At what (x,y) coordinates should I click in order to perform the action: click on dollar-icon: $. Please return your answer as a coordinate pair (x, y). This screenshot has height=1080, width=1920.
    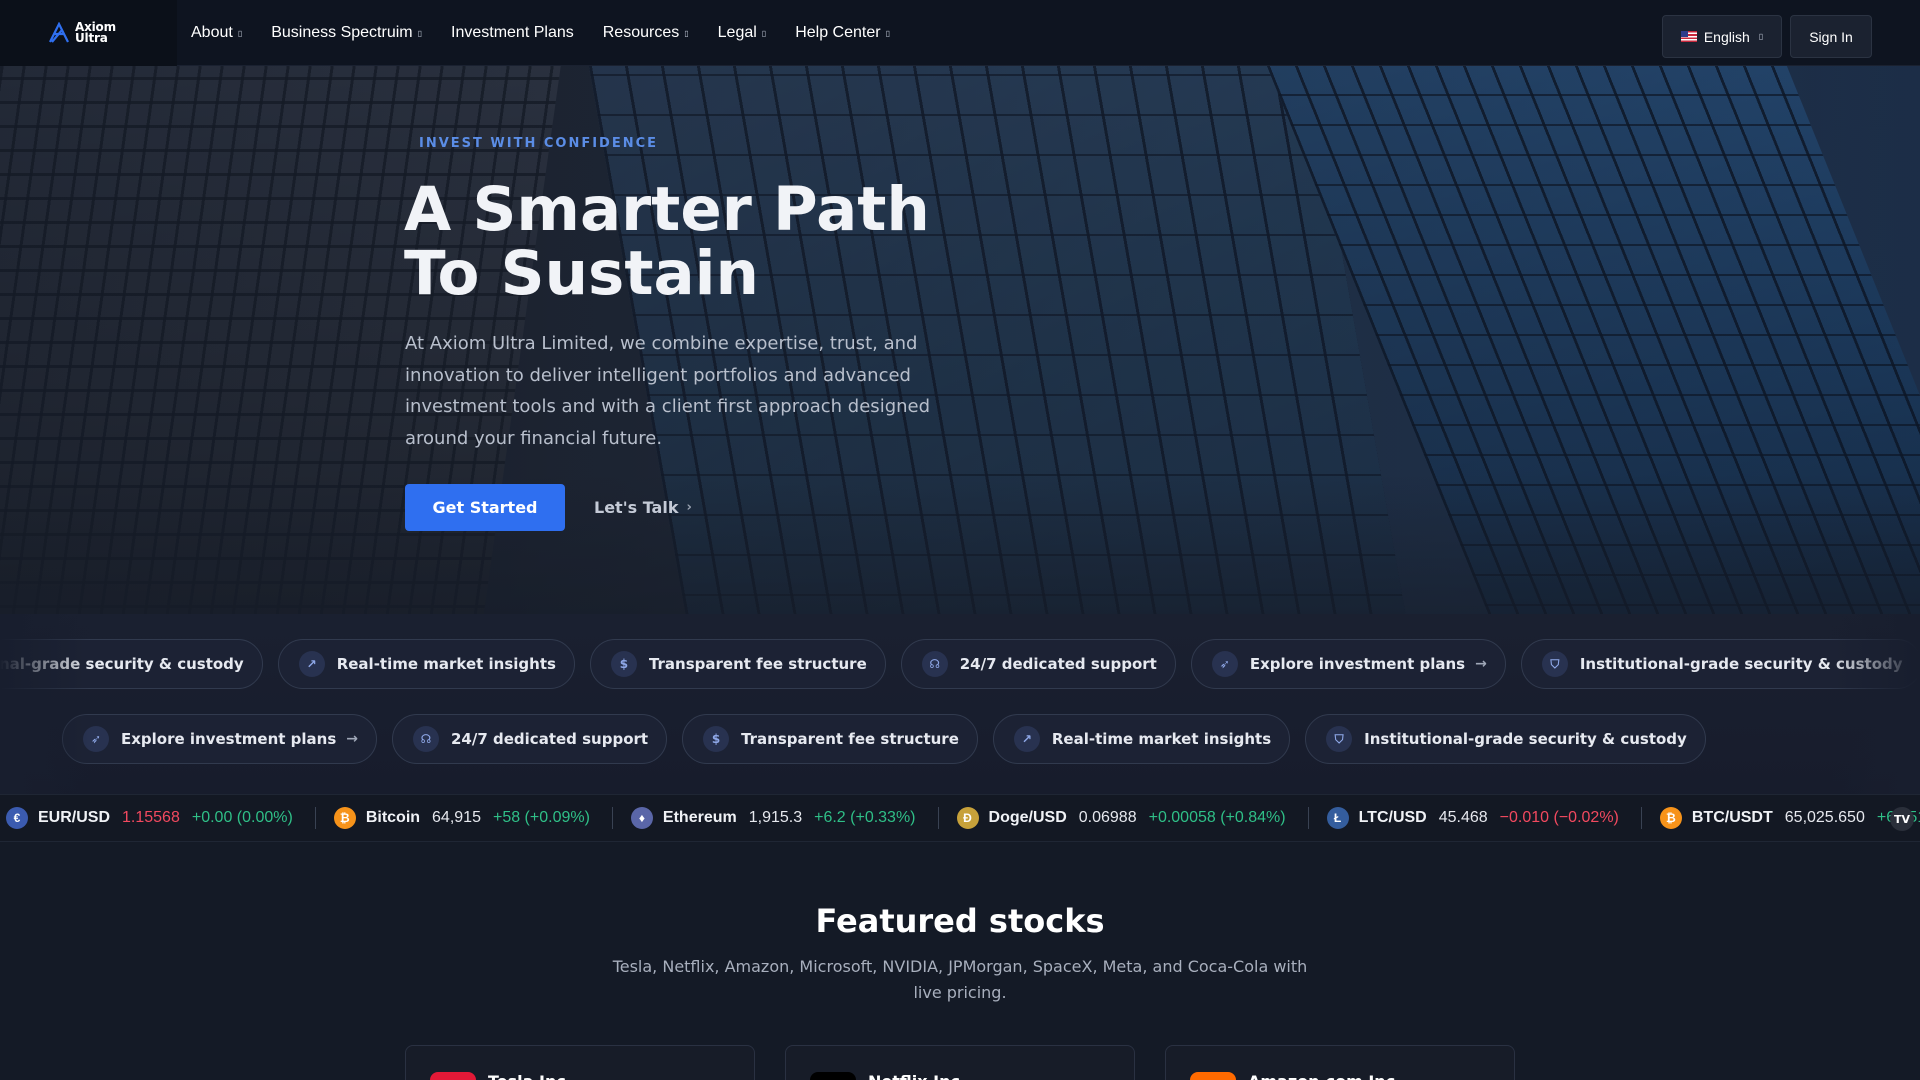
    Looking at the image, I should click on (623, 664).